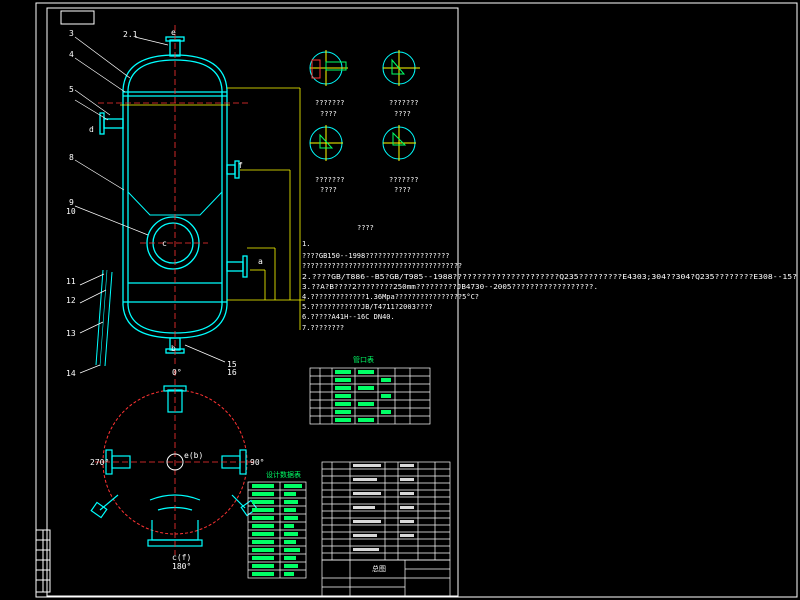 This screenshot has height=600, width=800. Describe the element at coordinates (173, 32) in the screenshot. I see `nozzle-letter-e: e` at that location.